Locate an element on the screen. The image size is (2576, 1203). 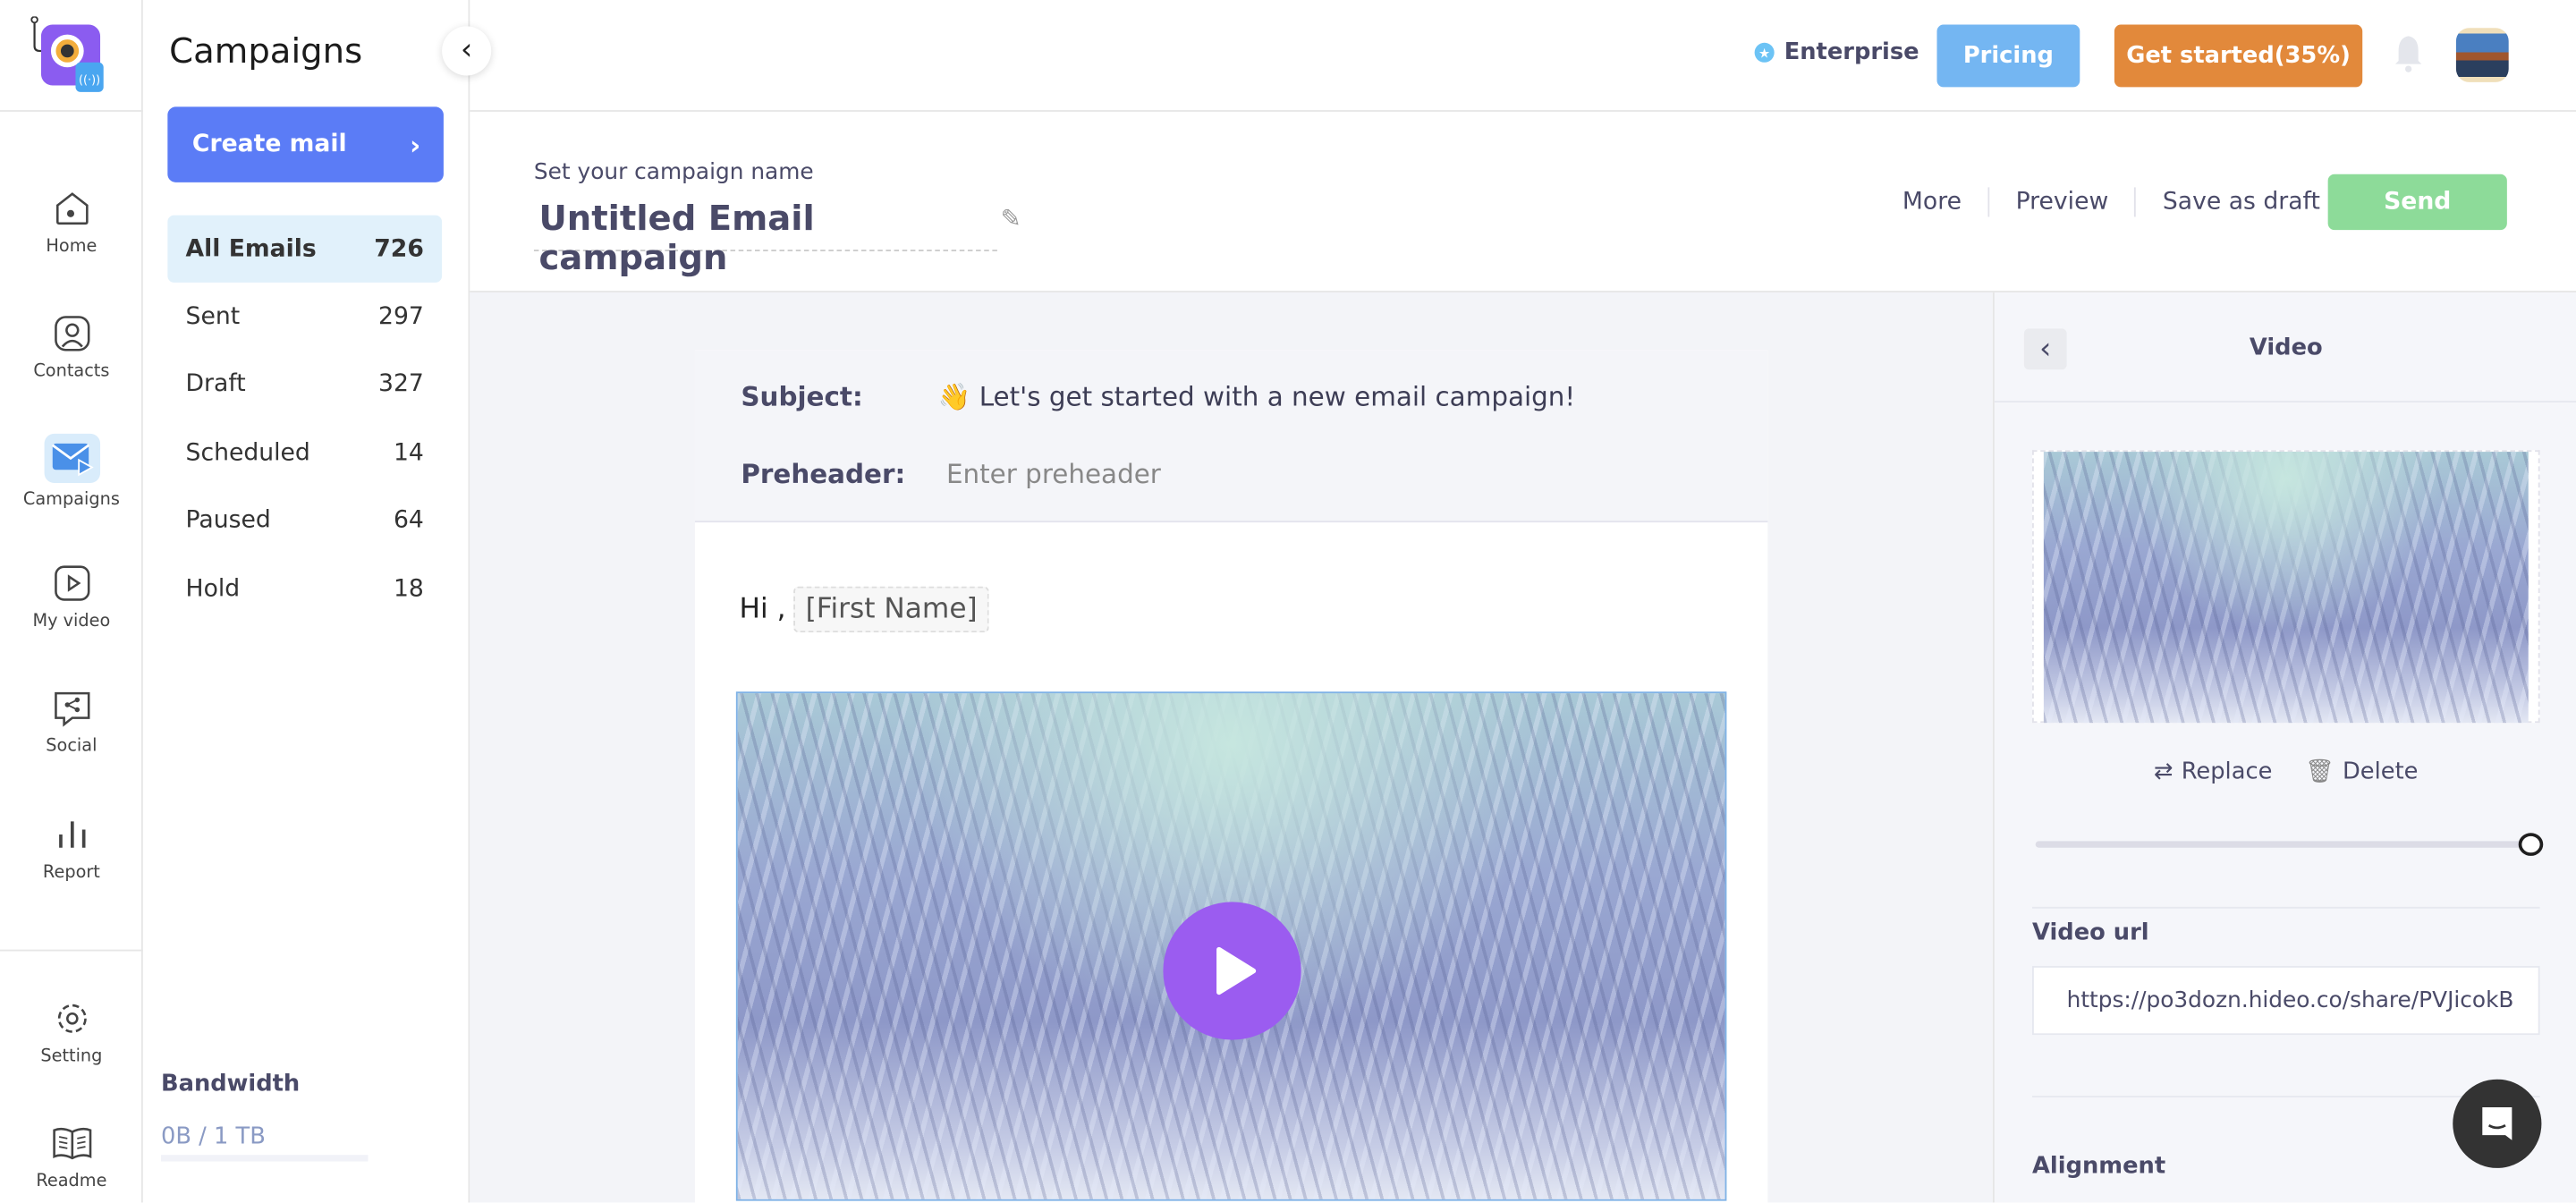
campaigns-icon is located at coordinates (71, 458).